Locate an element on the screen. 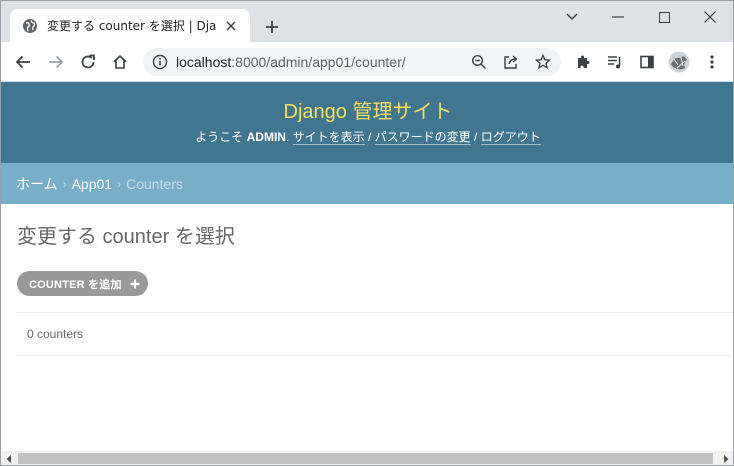 This screenshot has height=466, width=734. browser-tab: 変更する counter を選択 | Django is located at coordinates (130, 25).